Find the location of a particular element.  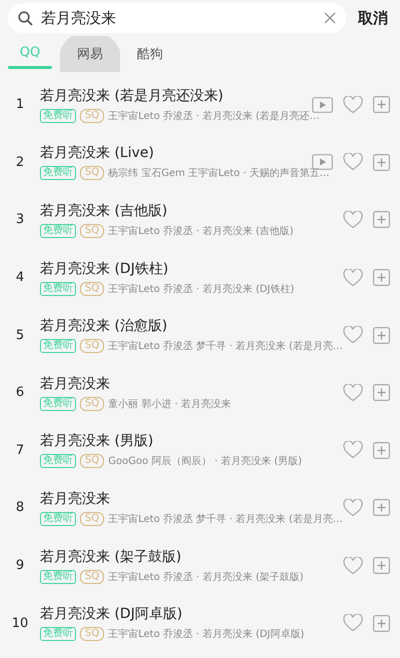

song-meta: 王宇宙Leto 乔浚丞 · 若月亮没来 (架子鼓版) is located at coordinates (206, 577).